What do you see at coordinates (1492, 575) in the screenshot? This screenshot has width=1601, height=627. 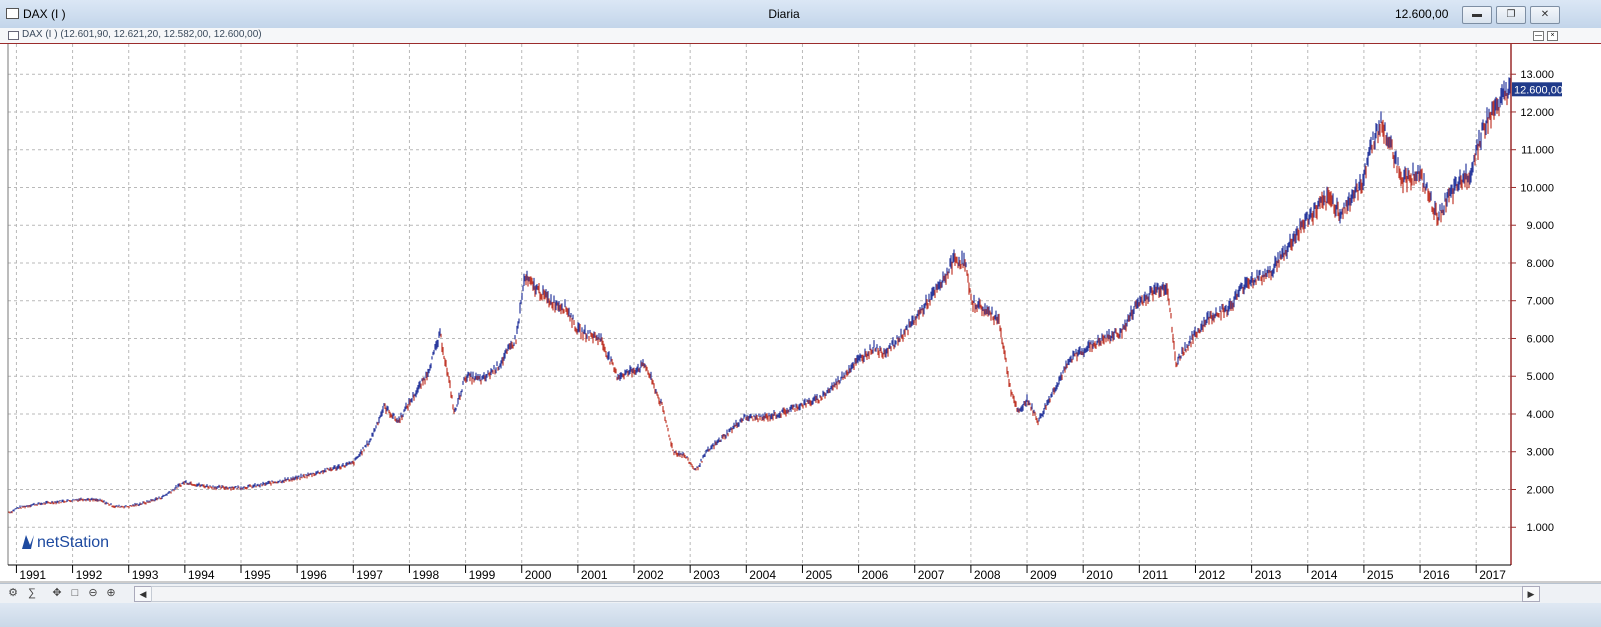 I see `x-tick-label: 2017` at bounding box center [1492, 575].